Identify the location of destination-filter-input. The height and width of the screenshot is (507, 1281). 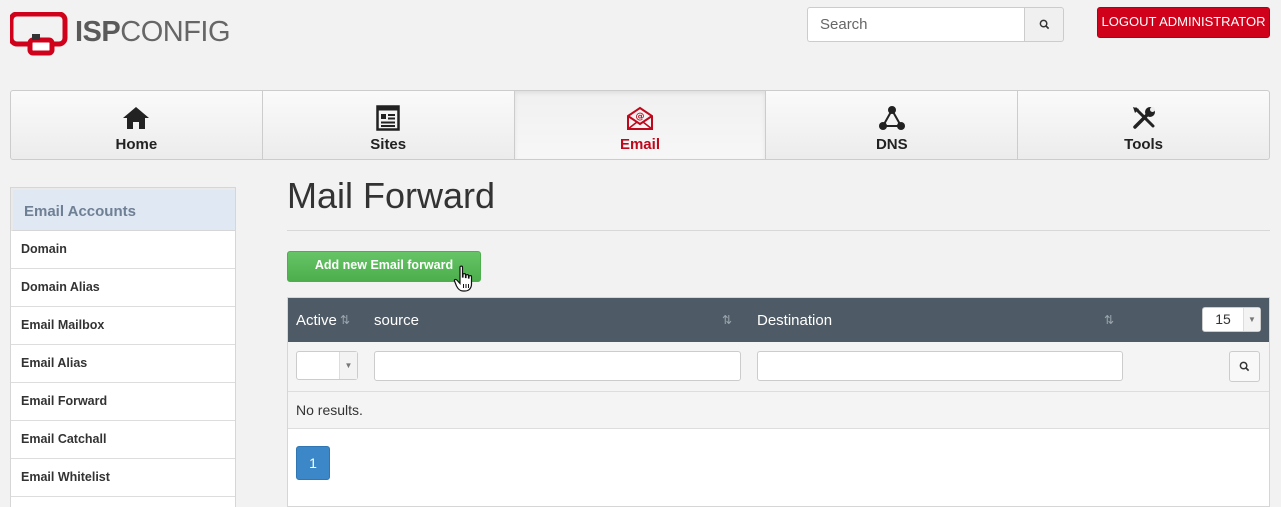
(940, 366).